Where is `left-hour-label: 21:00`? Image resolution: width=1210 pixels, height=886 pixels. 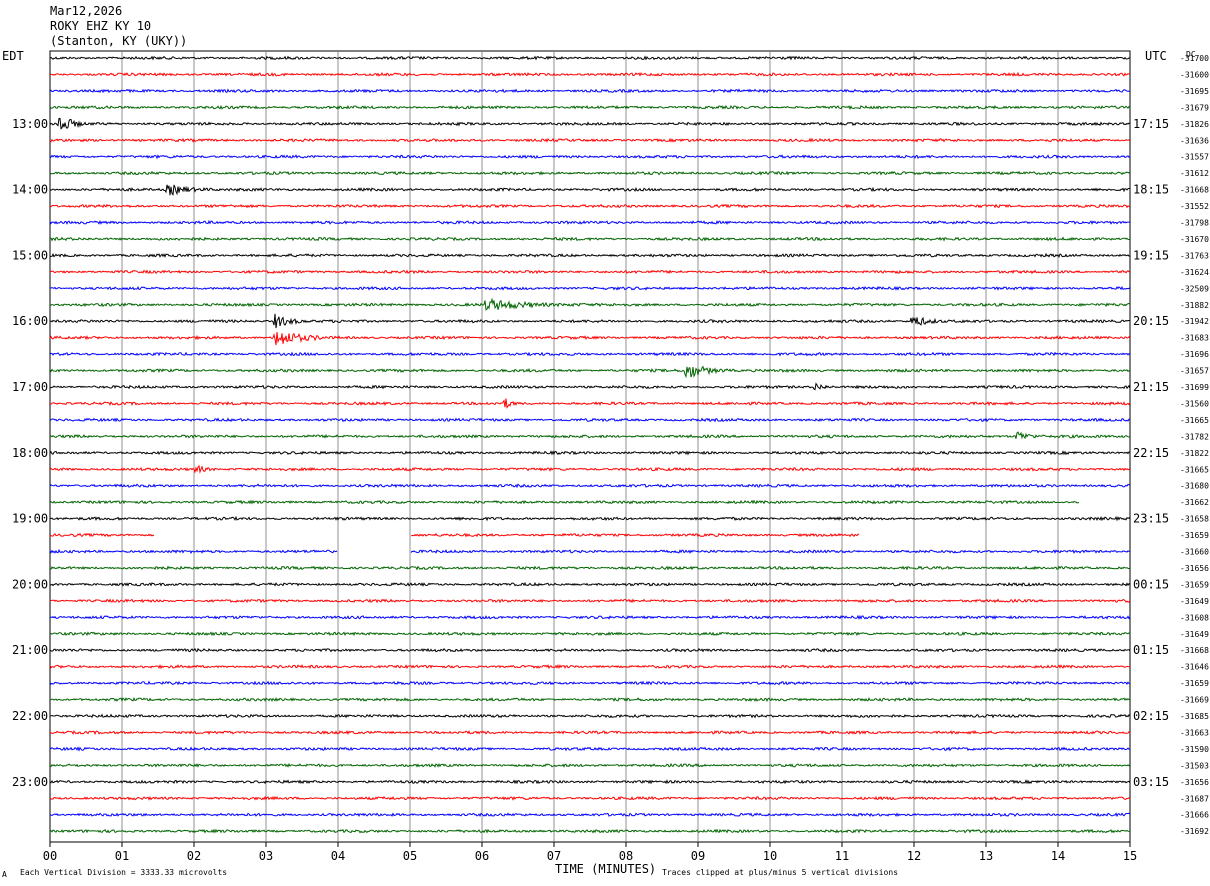
left-hour-label: 21:00 is located at coordinates (30, 650).